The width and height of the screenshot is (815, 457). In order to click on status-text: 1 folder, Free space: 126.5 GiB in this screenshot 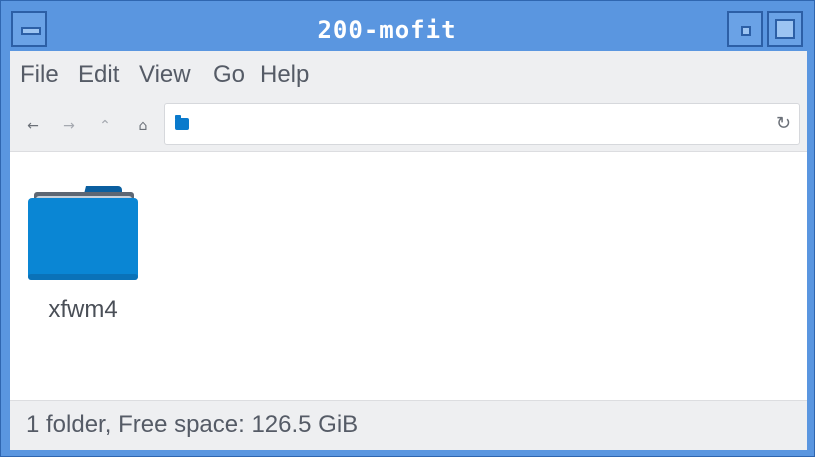, I will do `click(192, 424)`.